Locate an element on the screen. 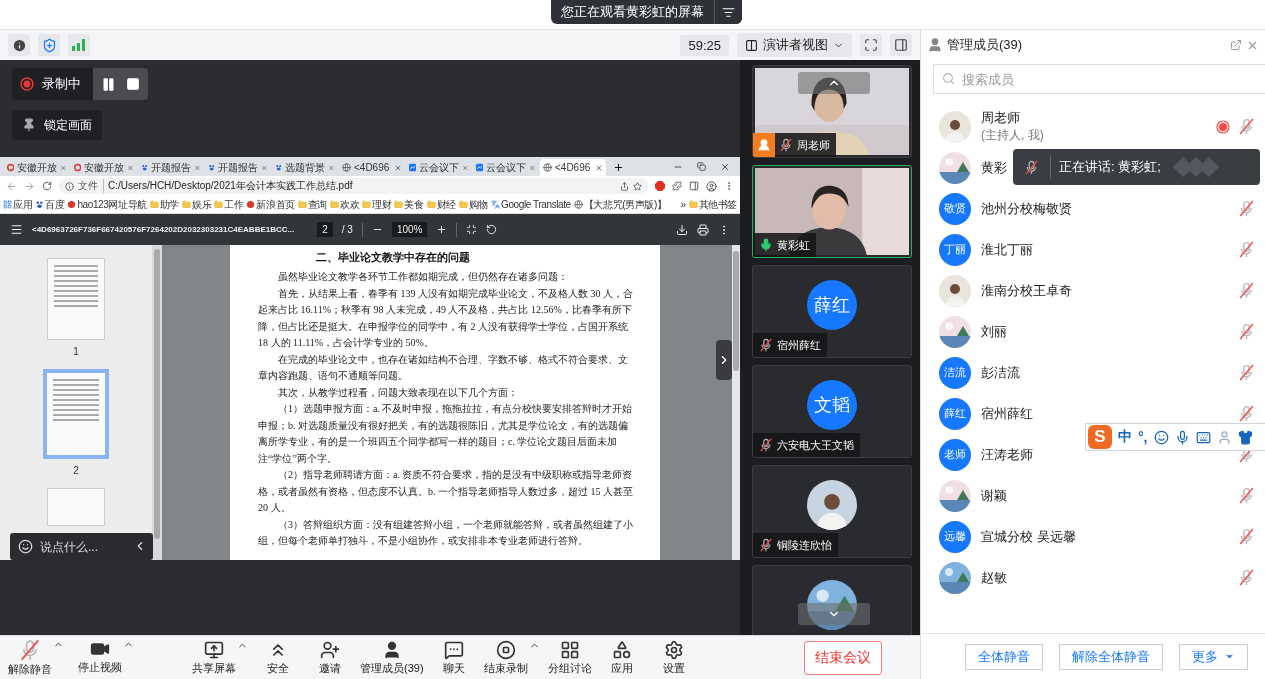 The image size is (1265, 679). bookmark: 助学 is located at coordinates (164, 204).